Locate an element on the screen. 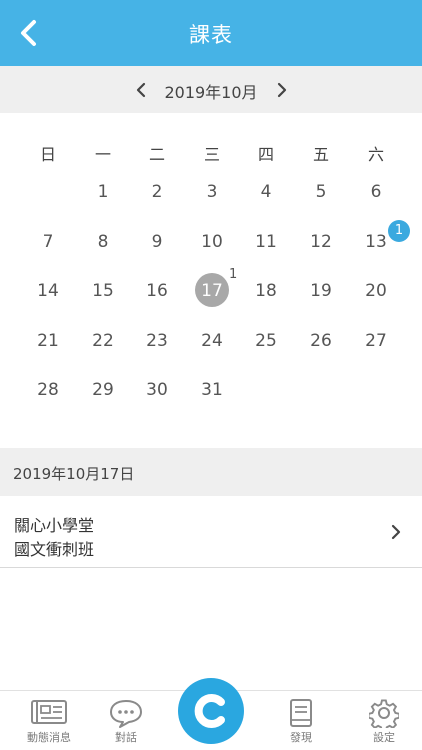 The height and width of the screenshot is (750, 422). calendar-day: 23 is located at coordinates (157, 341).